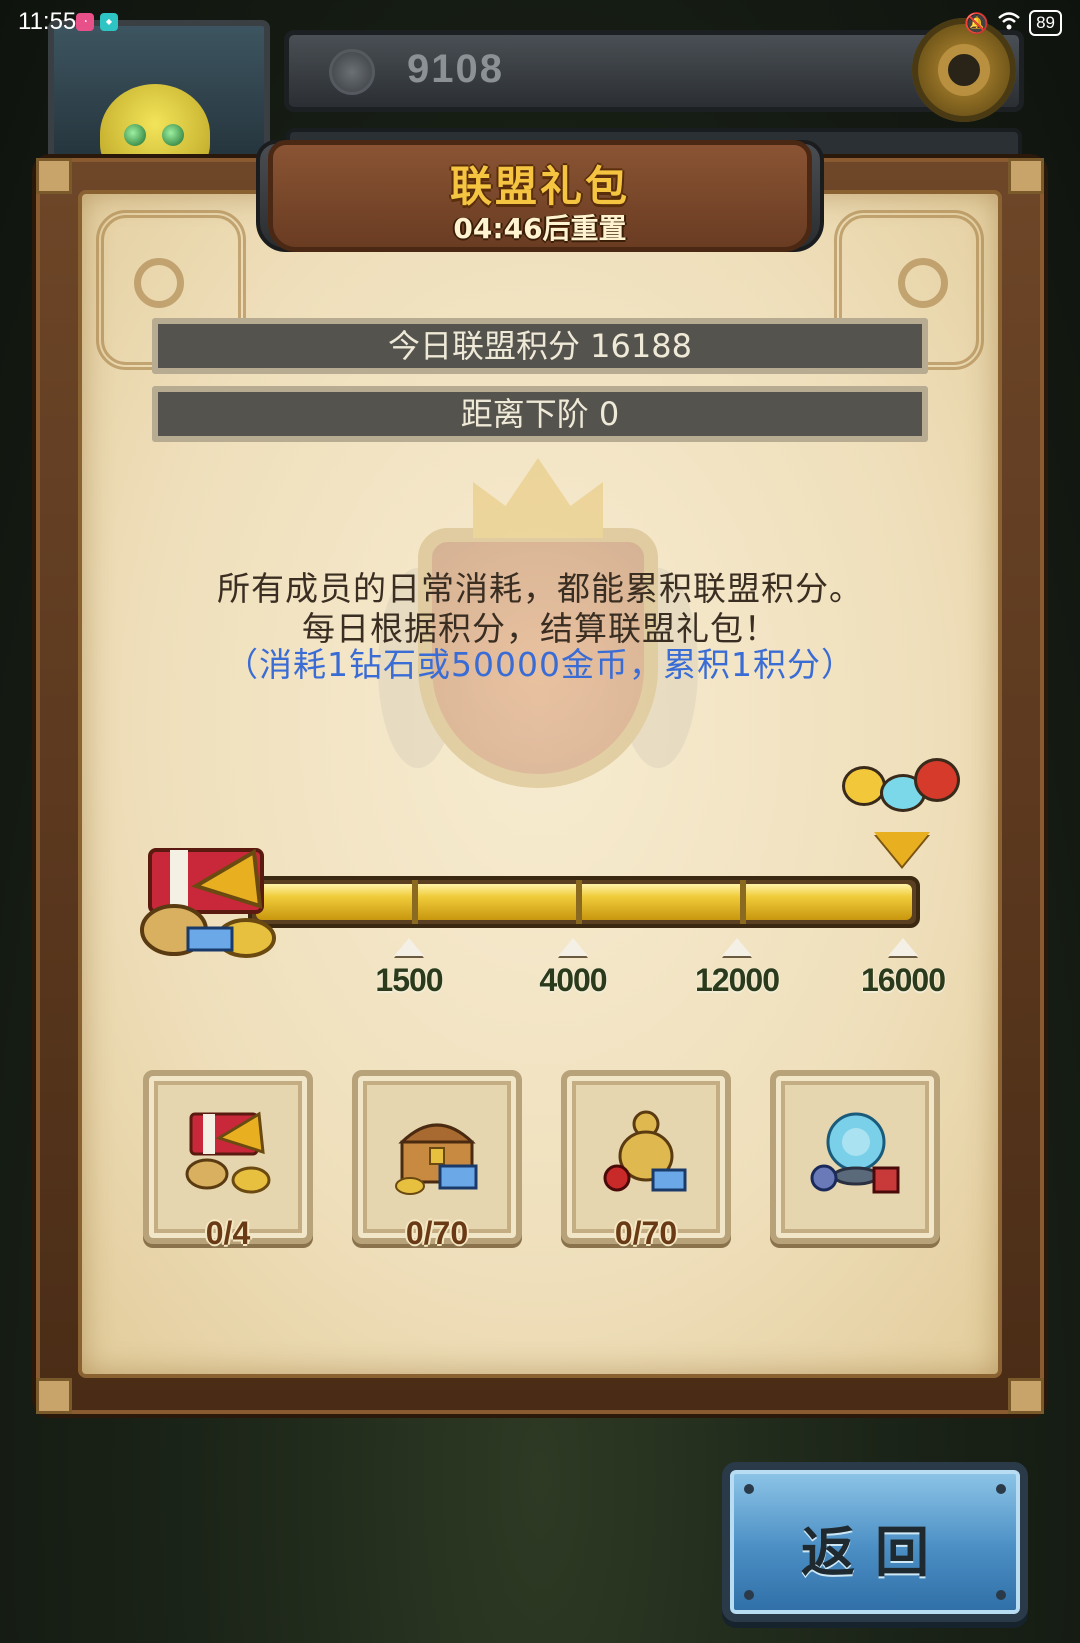 This screenshot has width=1080, height=1643. What do you see at coordinates (455, 69) in the screenshot?
I see `currency-value: 9108` at bounding box center [455, 69].